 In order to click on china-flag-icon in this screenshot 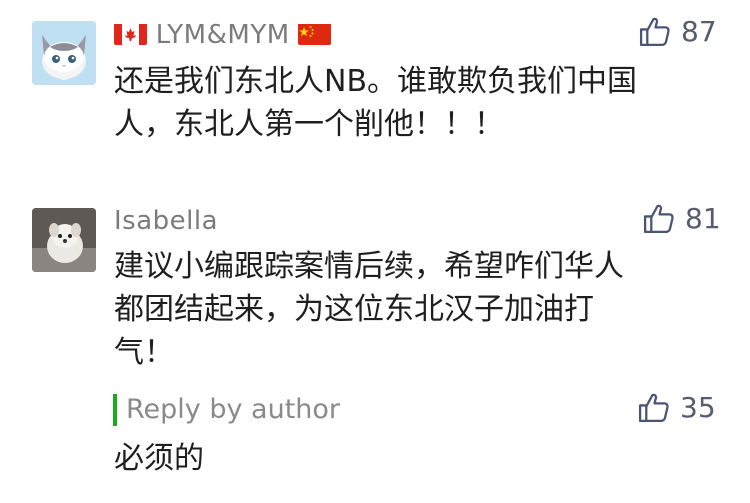, I will do `click(315, 34)`.